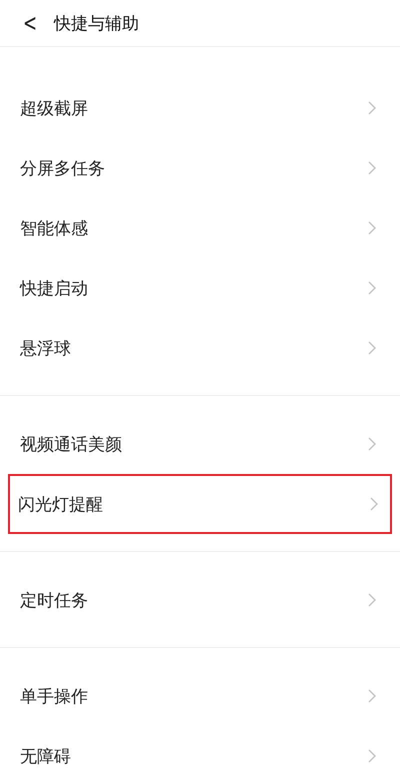  I want to click on settings-item: 视频通话美颜, so click(200, 444).